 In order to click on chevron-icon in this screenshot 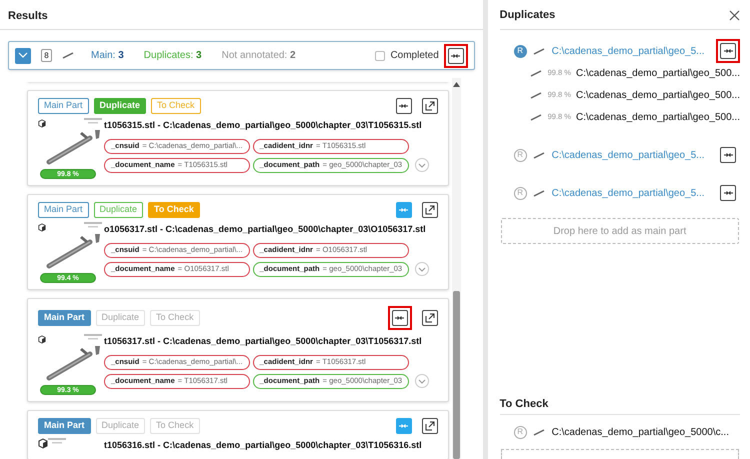, I will do `click(23, 55)`.